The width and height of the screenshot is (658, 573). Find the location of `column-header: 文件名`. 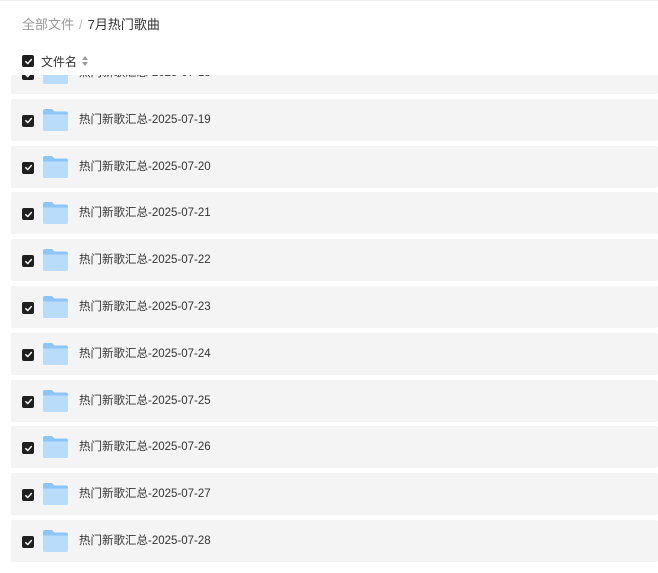

column-header: 文件名 is located at coordinates (55, 61).